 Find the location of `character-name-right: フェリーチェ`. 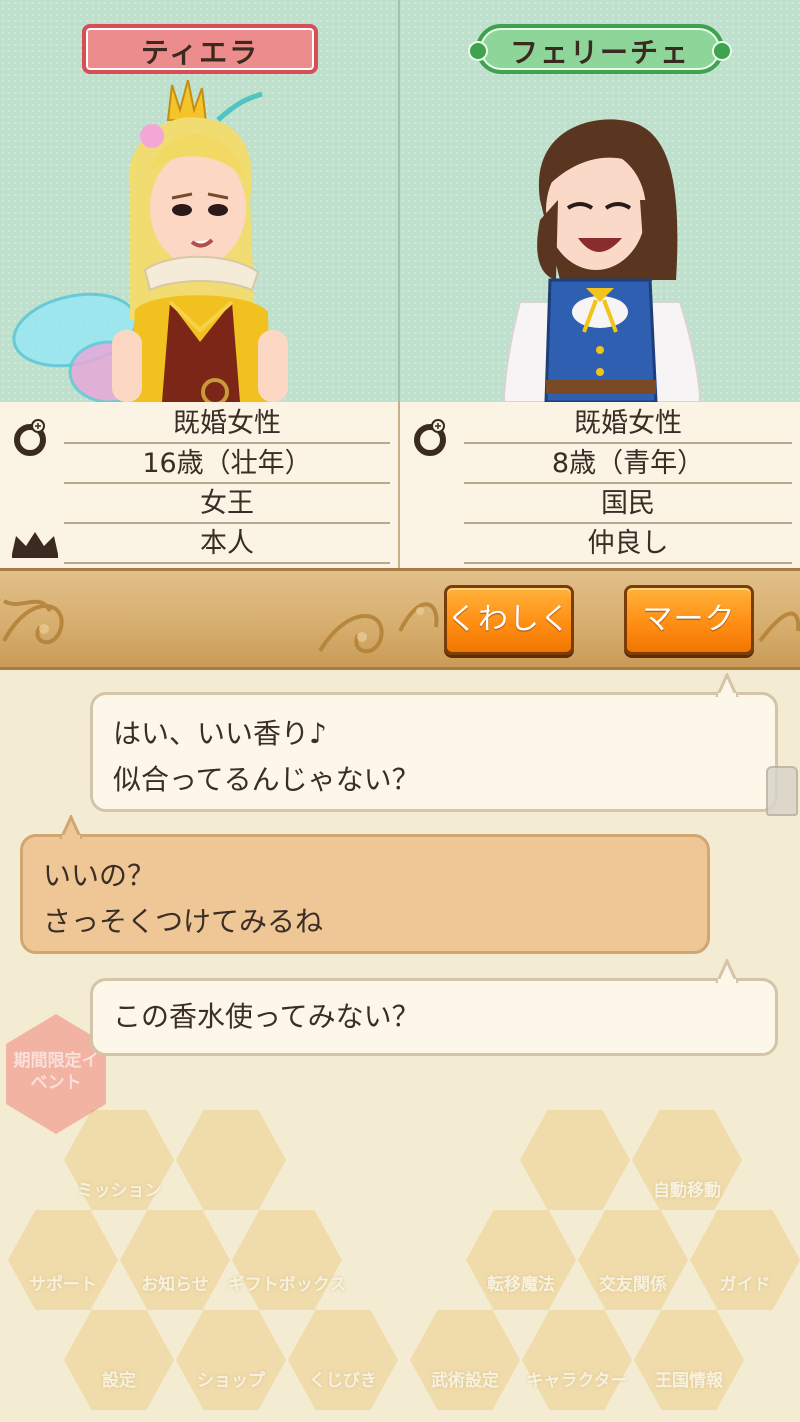

character-name-right: フェリーチェ is located at coordinates (600, 49).